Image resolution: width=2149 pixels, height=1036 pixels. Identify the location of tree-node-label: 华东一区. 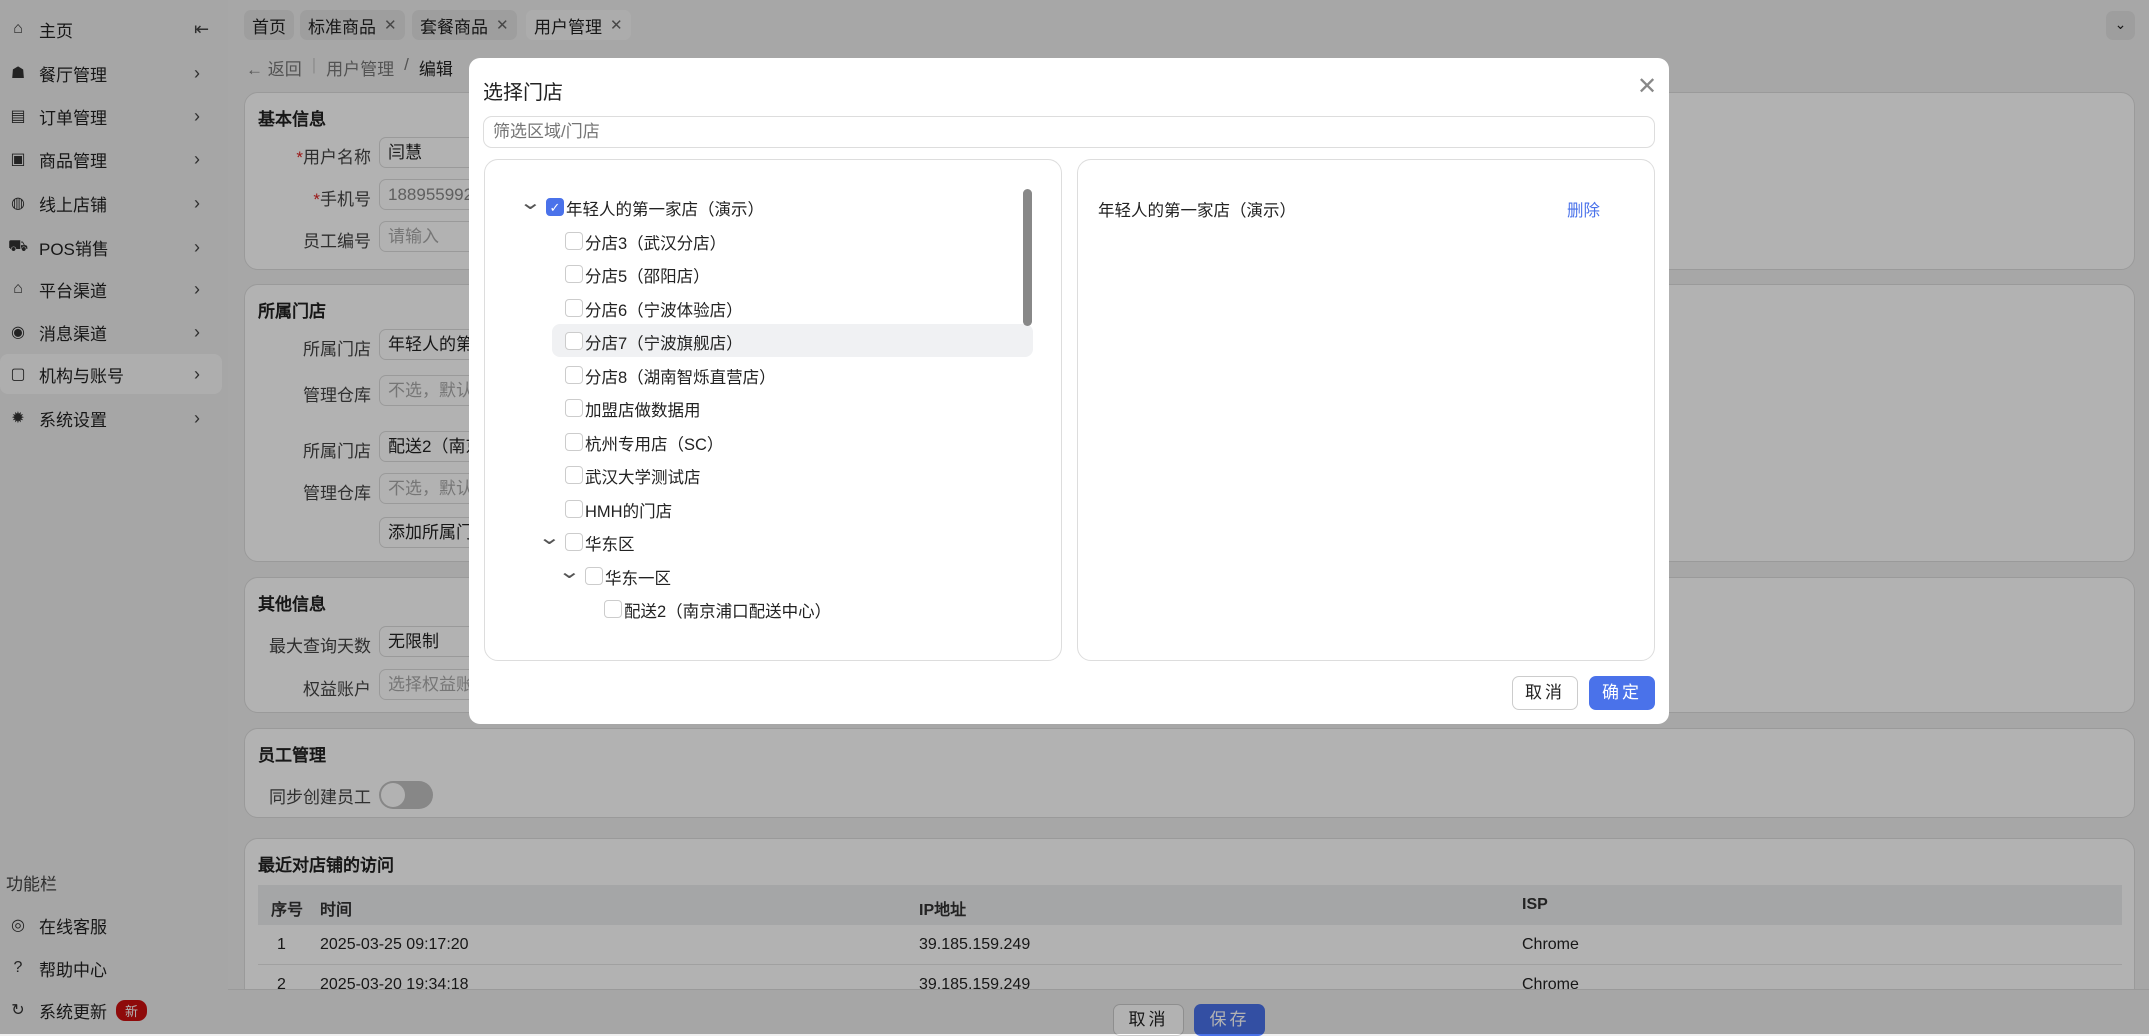
(638, 578).